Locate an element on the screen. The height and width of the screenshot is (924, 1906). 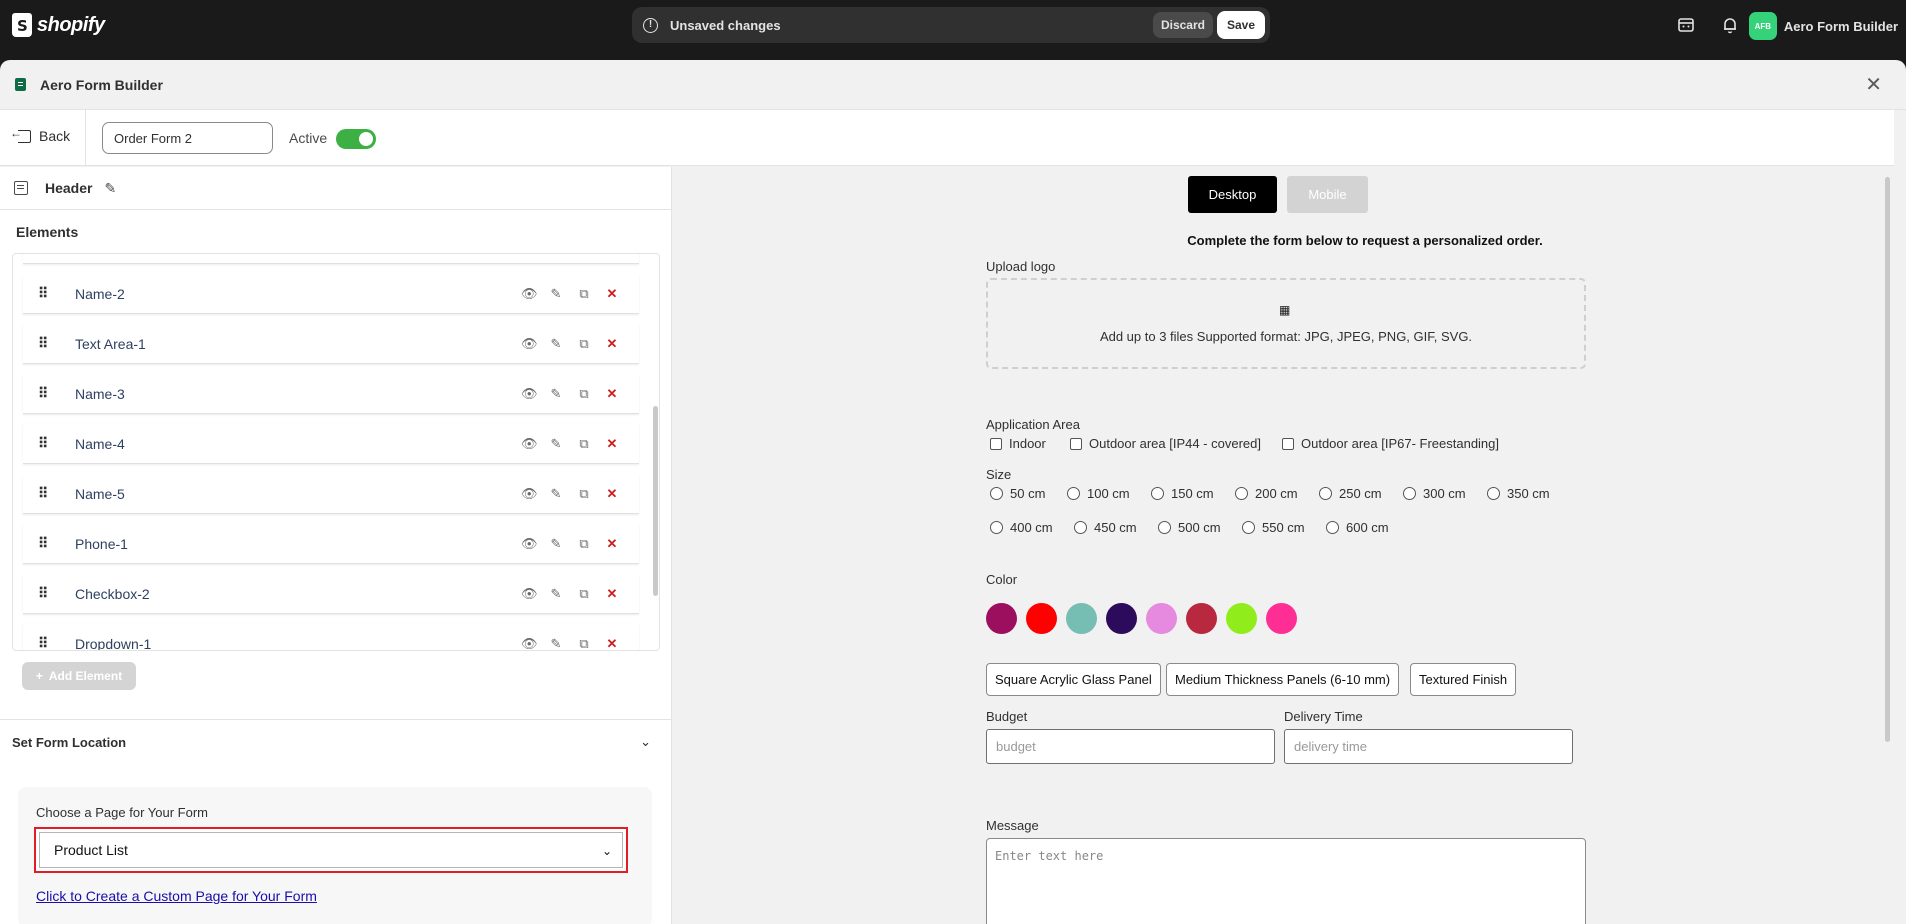
discard-button: Discard is located at coordinates (1182, 25).